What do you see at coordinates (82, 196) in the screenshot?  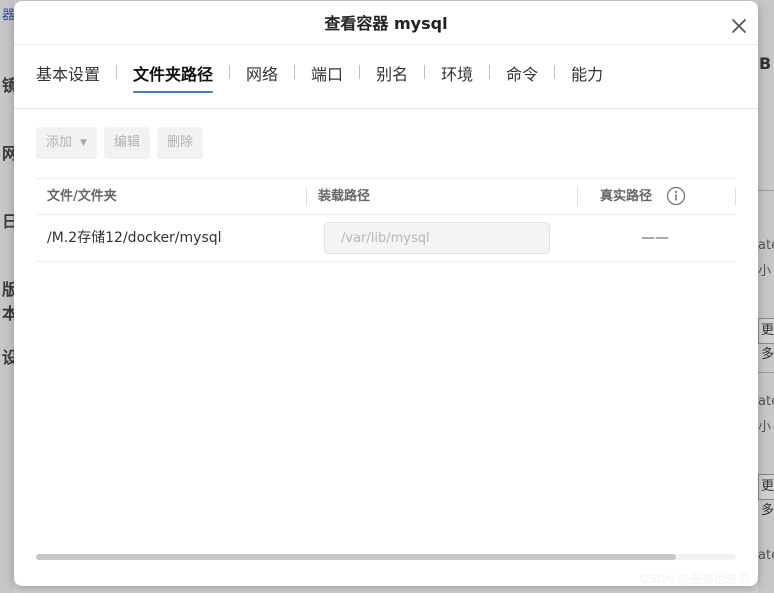 I see `column-header-file: 文件/文件夹` at bounding box center [82, 196].